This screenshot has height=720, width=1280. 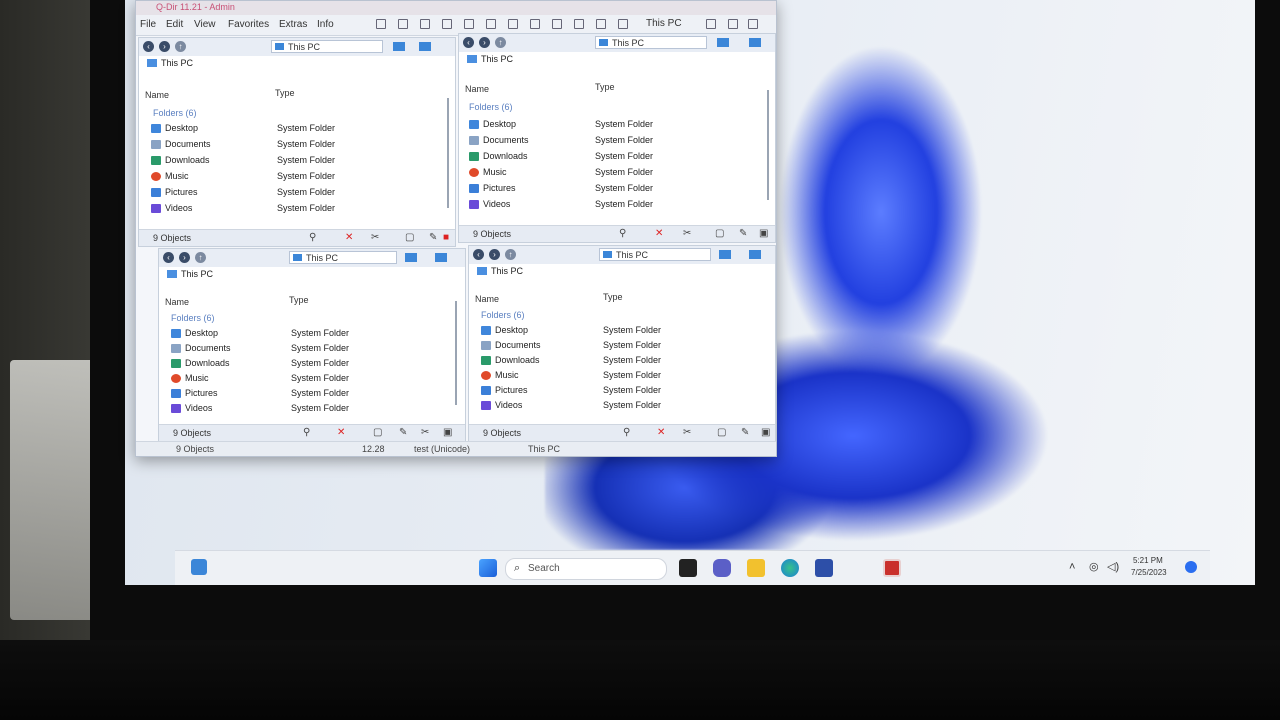 What do you see at coordinates (205, 24) in the screenshot?
I see `menu-view: View` at bounding box center [205, 24].